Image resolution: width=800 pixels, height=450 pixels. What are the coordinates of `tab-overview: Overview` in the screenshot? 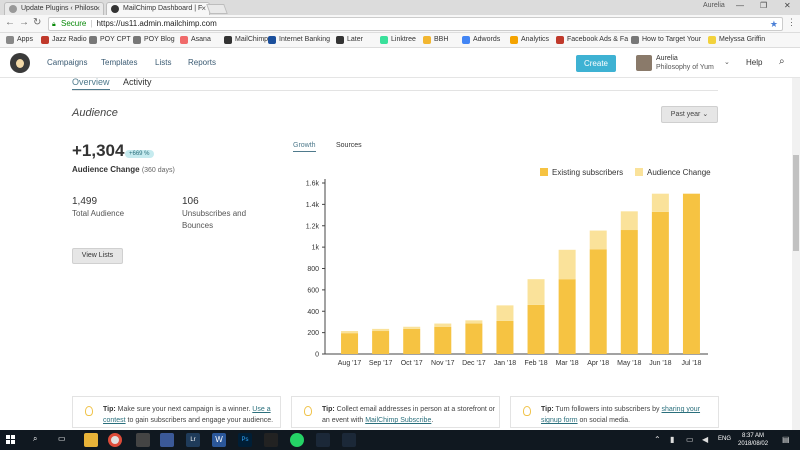 It's located at (91, 84).